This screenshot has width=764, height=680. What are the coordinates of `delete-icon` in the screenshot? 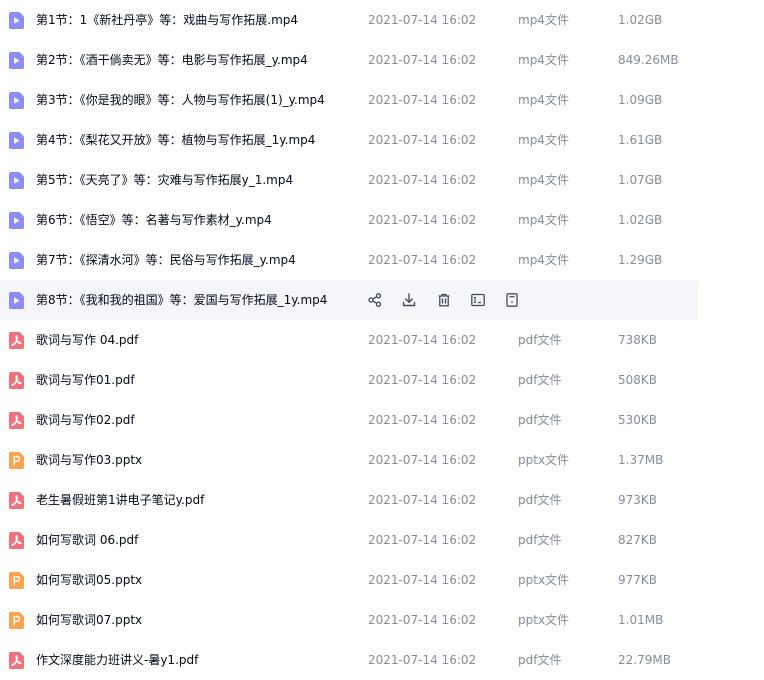 It's located at (444, 300).